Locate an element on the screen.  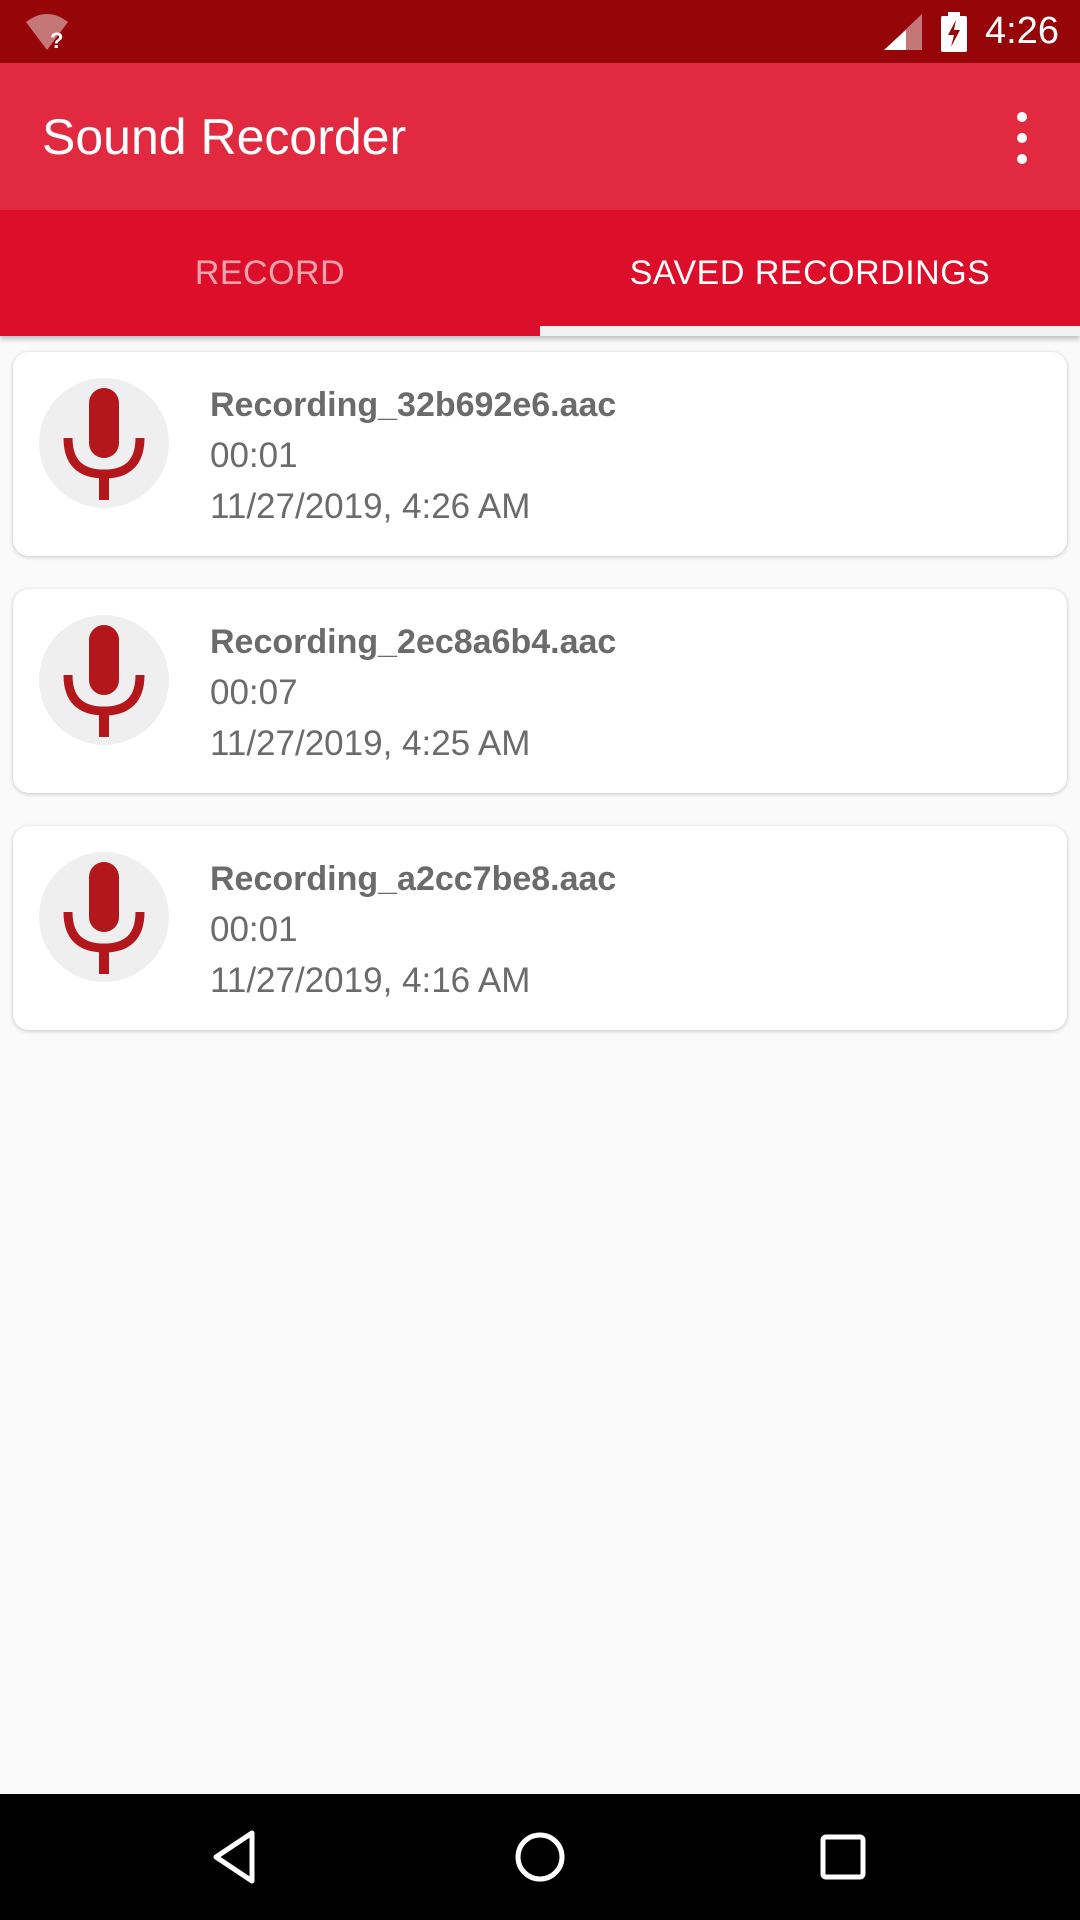
app-bar: Sound Recorder is located at coordinates (540, 136).